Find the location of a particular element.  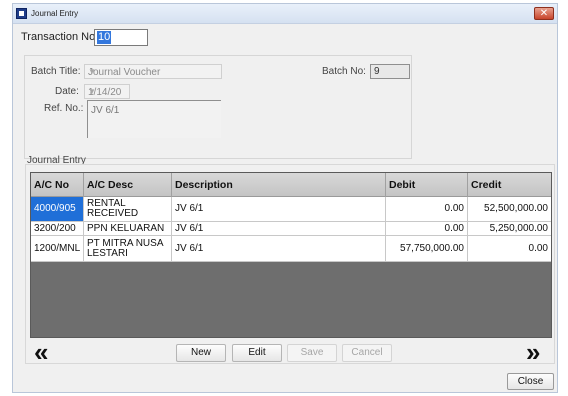

close-button: Close is located at coordinates (530, 381).